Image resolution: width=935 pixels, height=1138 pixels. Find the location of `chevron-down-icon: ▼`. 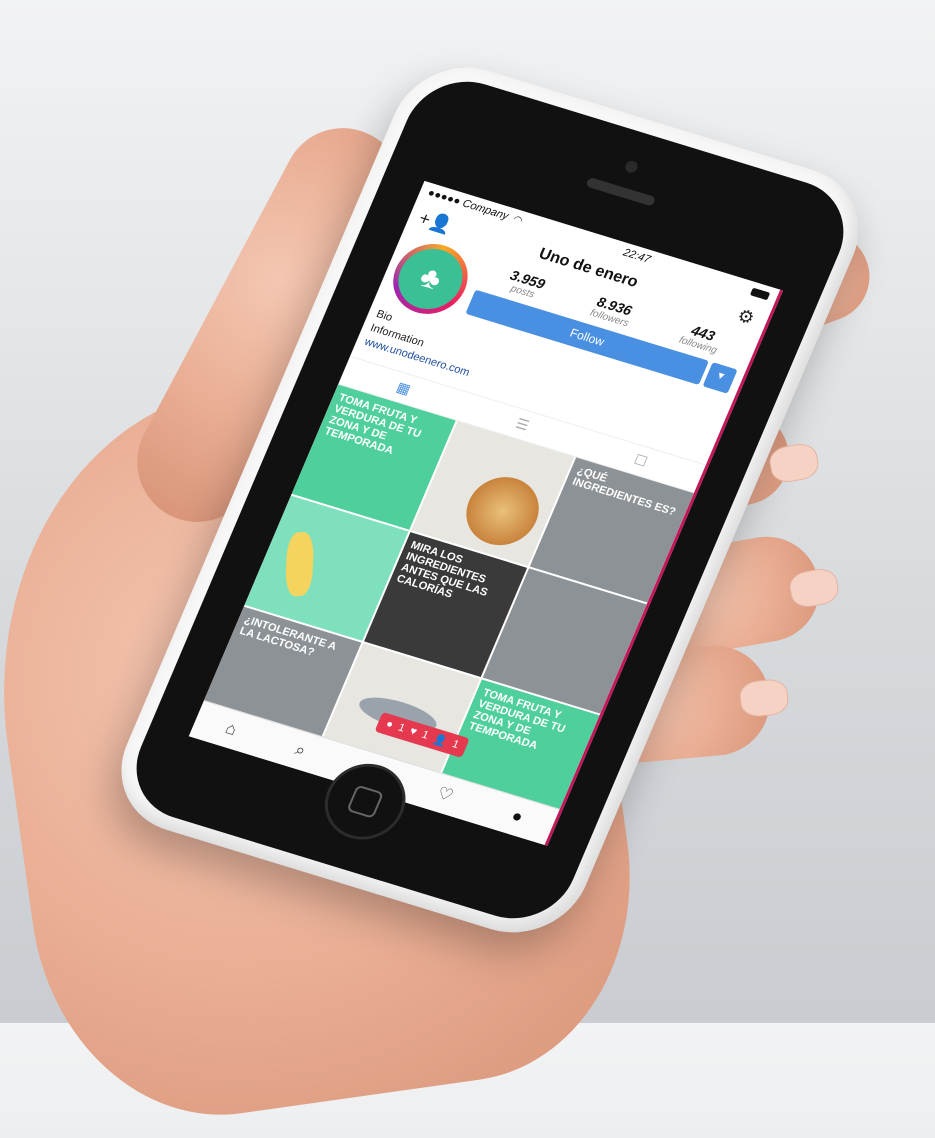

chevron-down-icon: ▼ is located at coordinates (720, 378).